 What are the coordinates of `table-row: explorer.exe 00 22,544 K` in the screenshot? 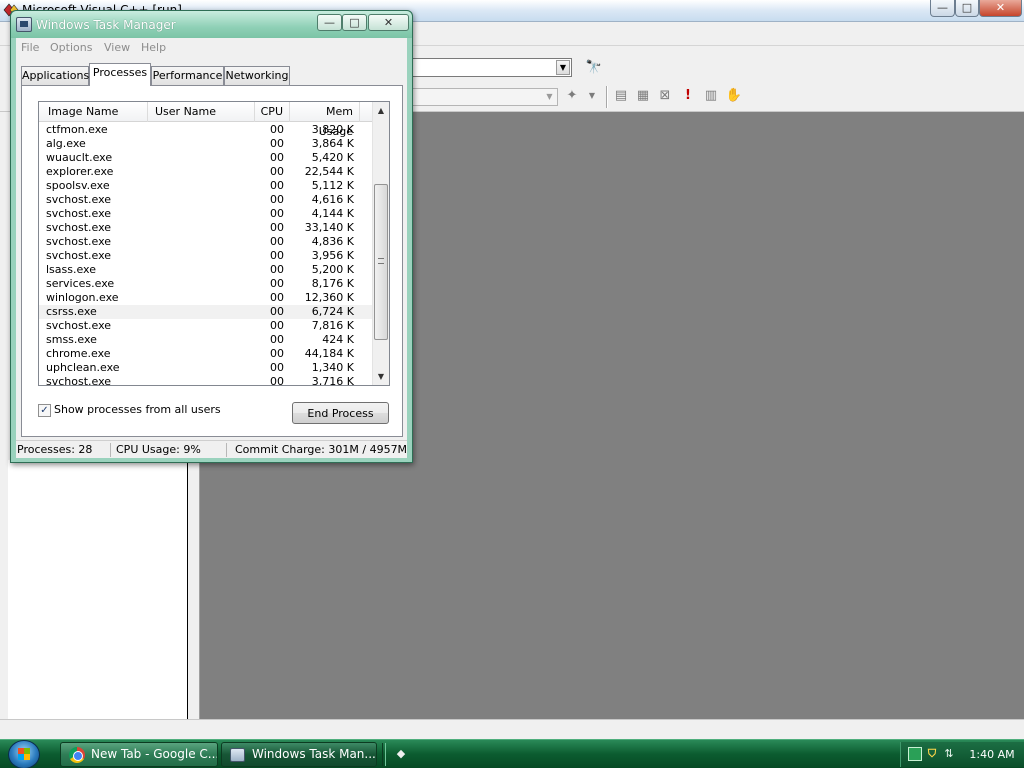 It's located at (206, 172).